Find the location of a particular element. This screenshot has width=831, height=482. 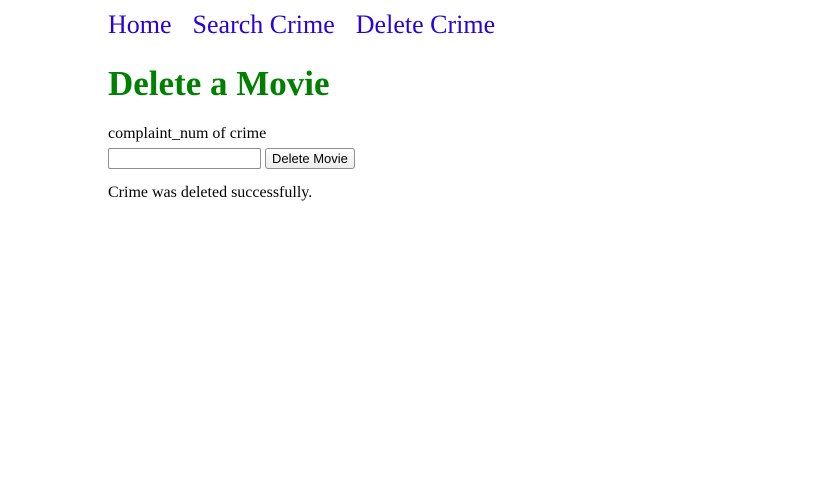

nav-link-search-crime: Search Crime is located at coordinates (264, 25).